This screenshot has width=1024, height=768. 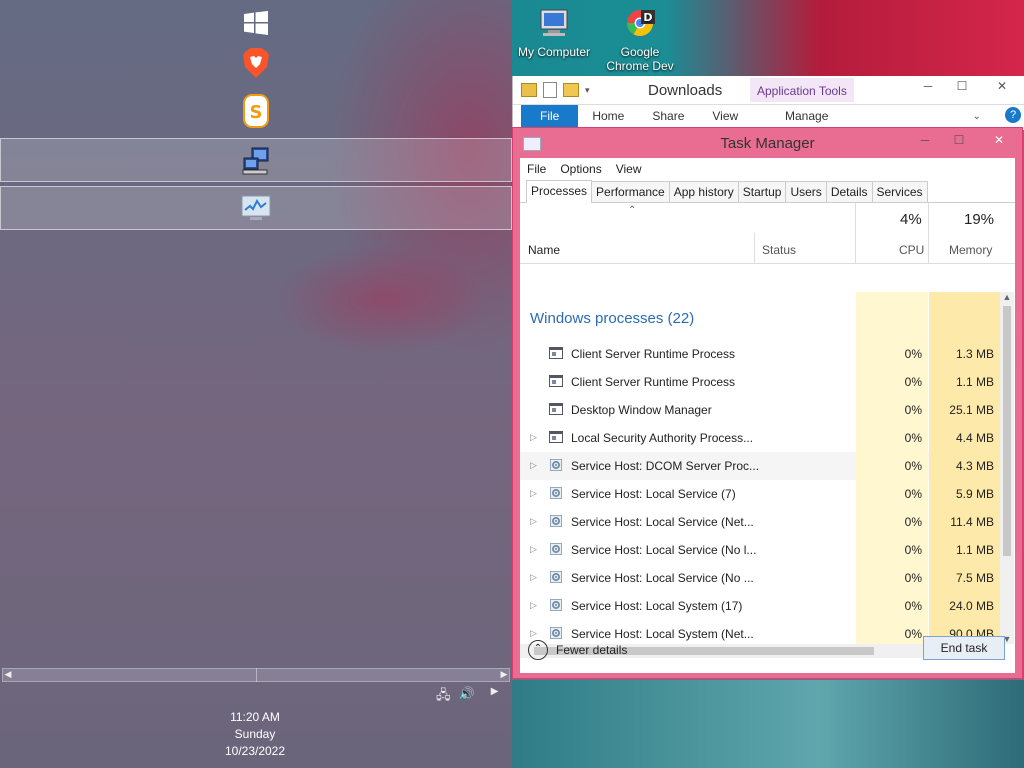 What do you see at coordinates (647, 17) in the screenshot?
I see `svg-text: D` at bounding box center [647, 17].